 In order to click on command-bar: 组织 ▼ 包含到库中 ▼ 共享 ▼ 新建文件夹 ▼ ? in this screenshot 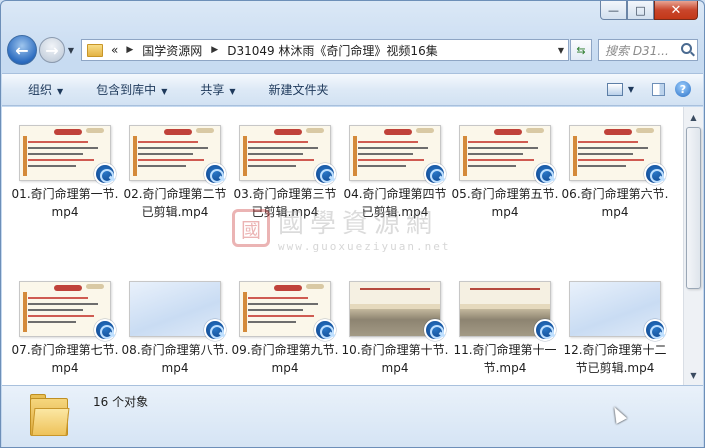, I will do `click(352, 89)`.